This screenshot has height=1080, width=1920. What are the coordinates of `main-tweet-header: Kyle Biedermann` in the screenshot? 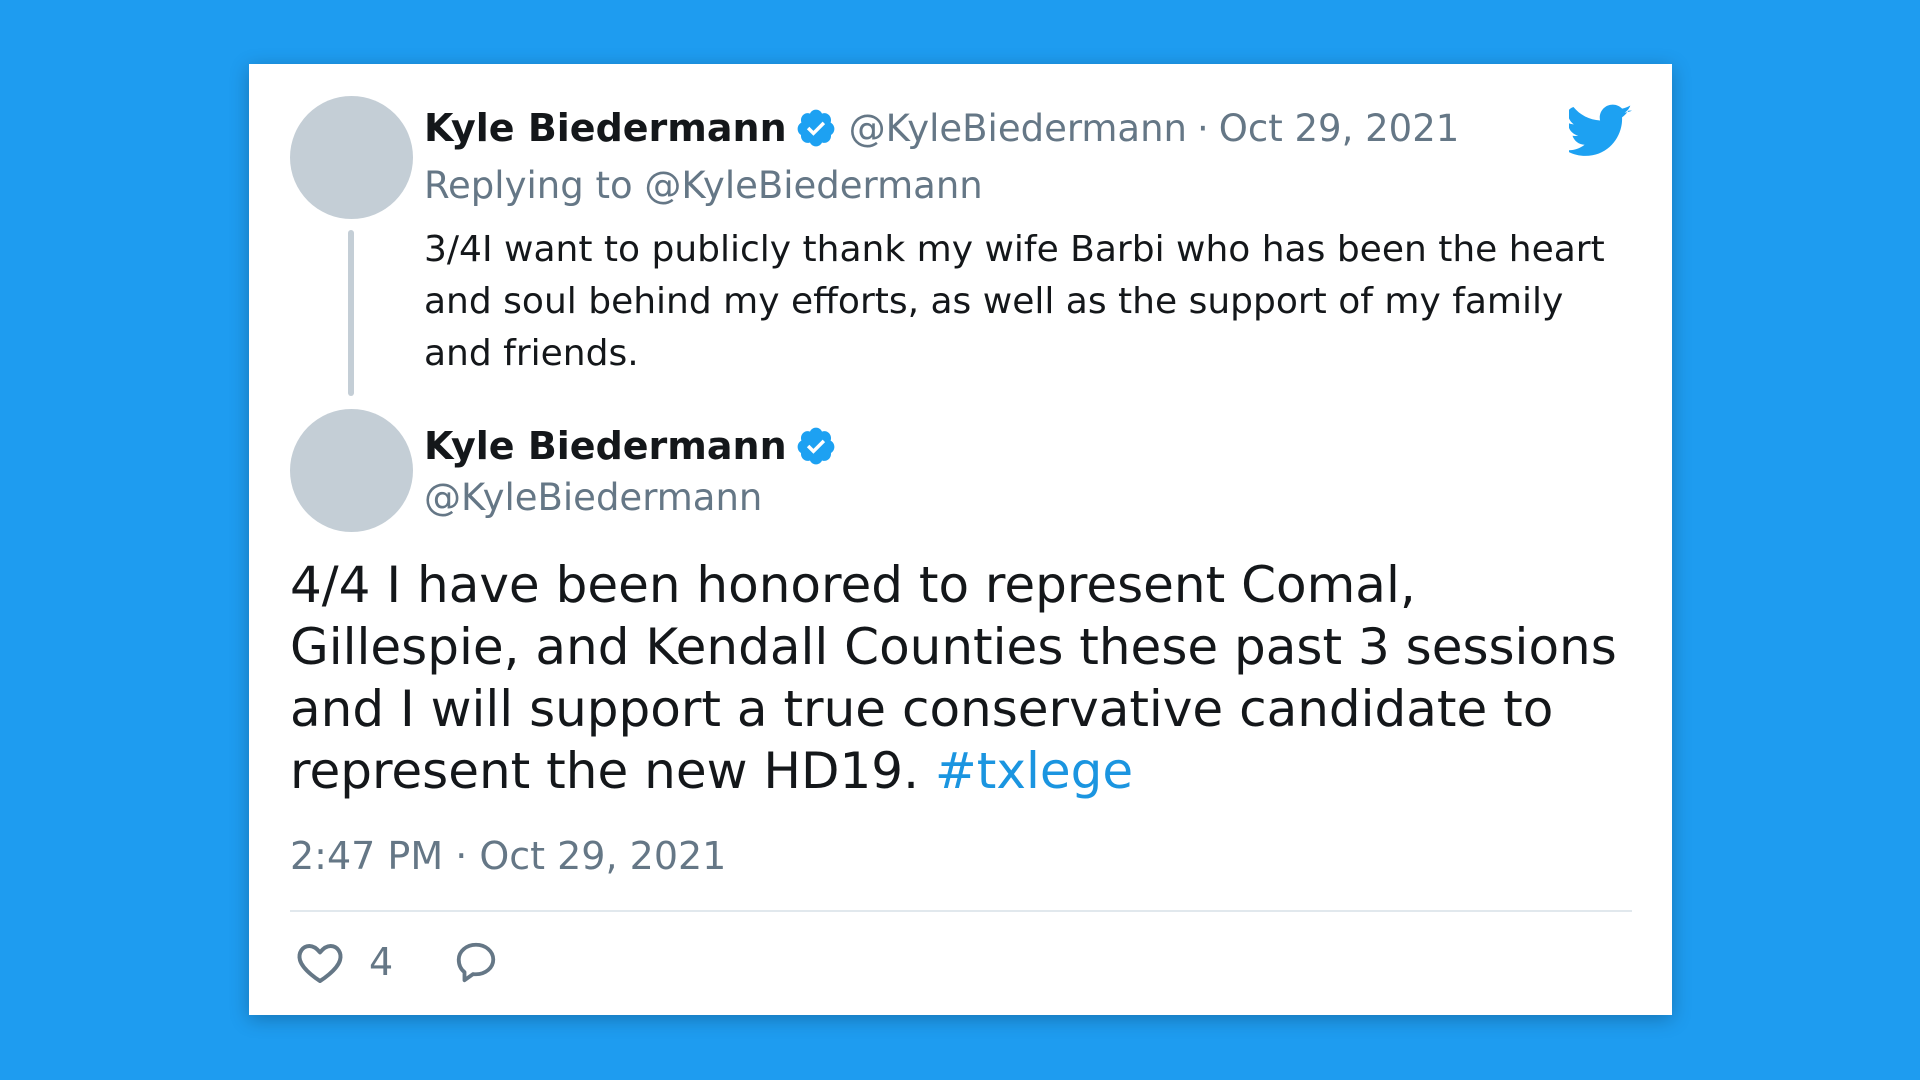 It's located at (630, 446).